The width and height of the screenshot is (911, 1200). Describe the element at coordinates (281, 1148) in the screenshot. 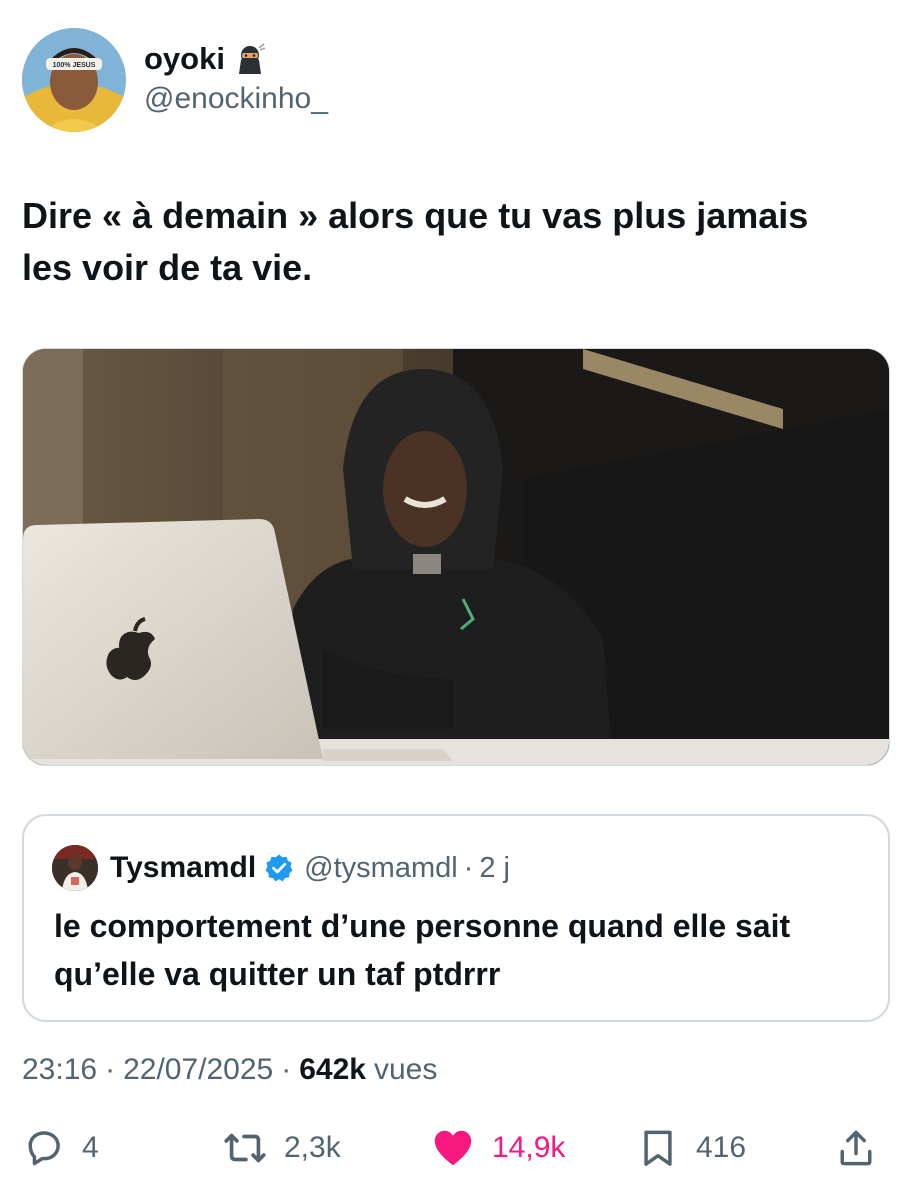

I see `retweet-button: 2,3k` at that location.